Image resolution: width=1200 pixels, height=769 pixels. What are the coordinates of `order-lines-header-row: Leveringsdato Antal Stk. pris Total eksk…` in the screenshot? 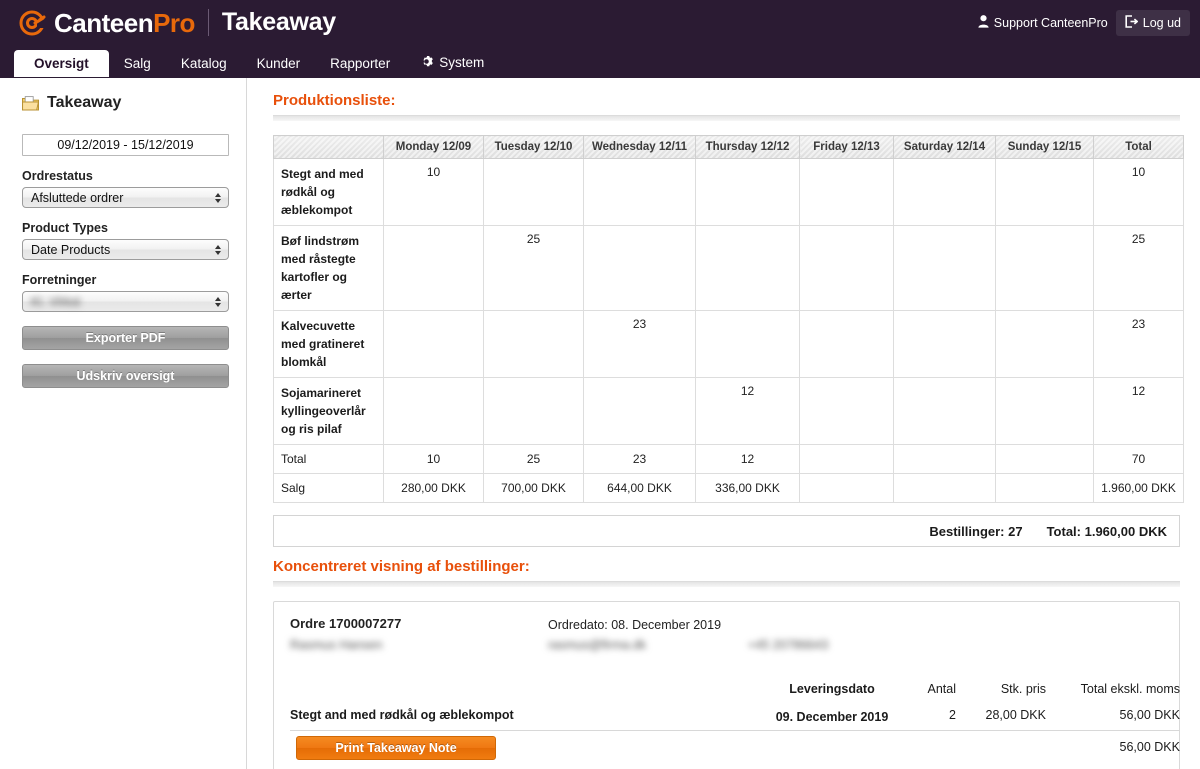 It's located at (735, 691).